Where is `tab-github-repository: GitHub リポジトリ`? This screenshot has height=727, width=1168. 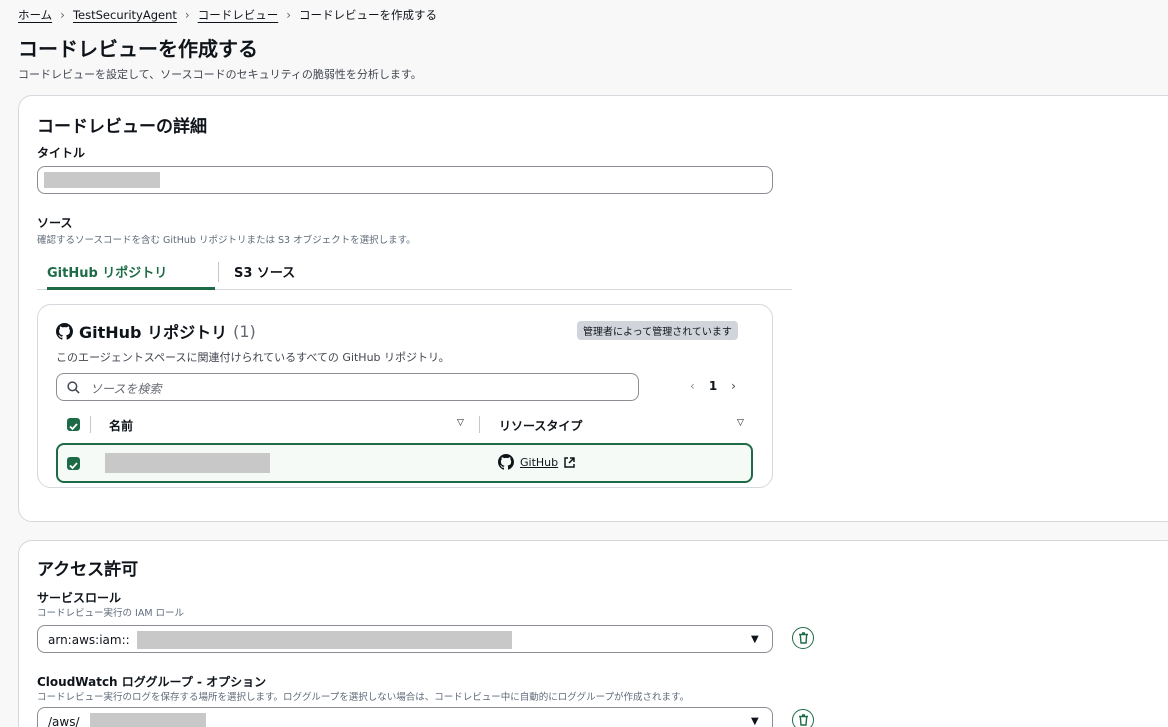
tab-github-repository: GitHub リポジトリ is located at coordinates (107, 271).